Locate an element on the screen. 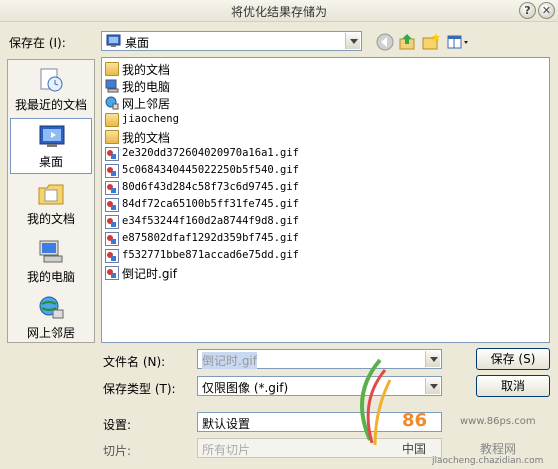 This screenshot has height=469, width=558. slices-label: 切片: is located at coordinates (117, 451).